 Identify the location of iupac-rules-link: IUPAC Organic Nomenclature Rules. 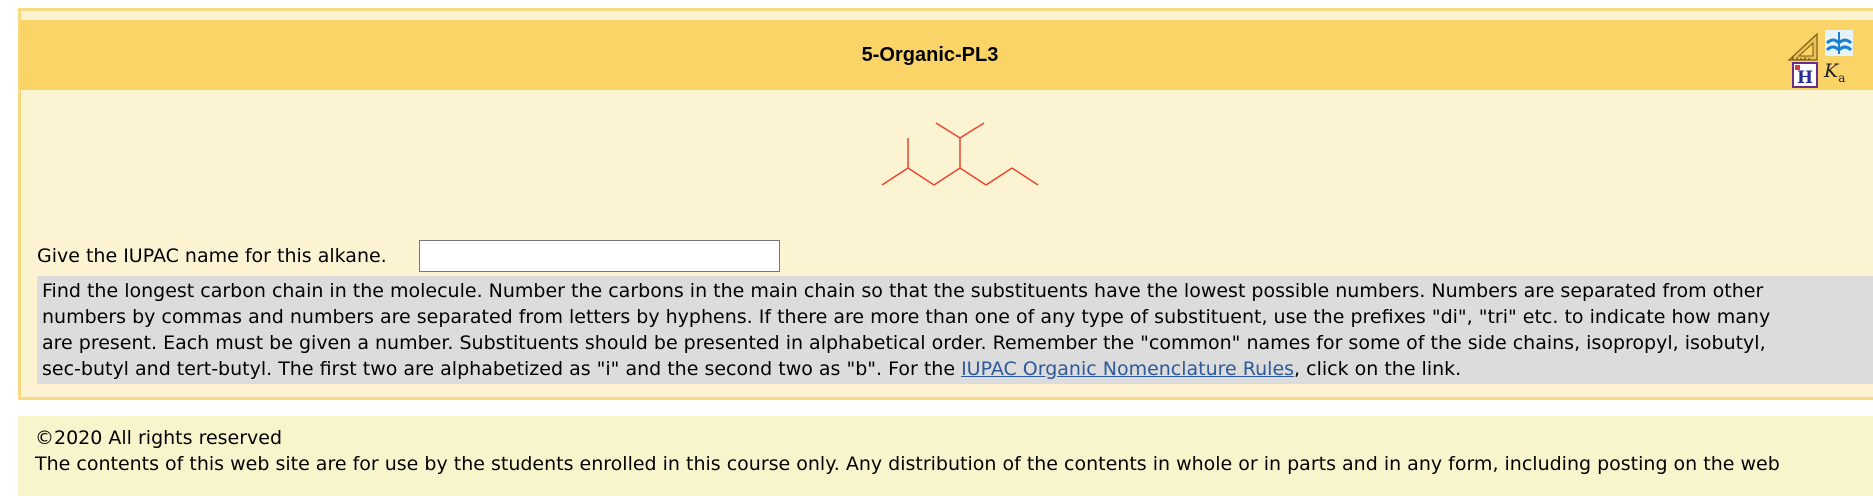
(1127, 369).